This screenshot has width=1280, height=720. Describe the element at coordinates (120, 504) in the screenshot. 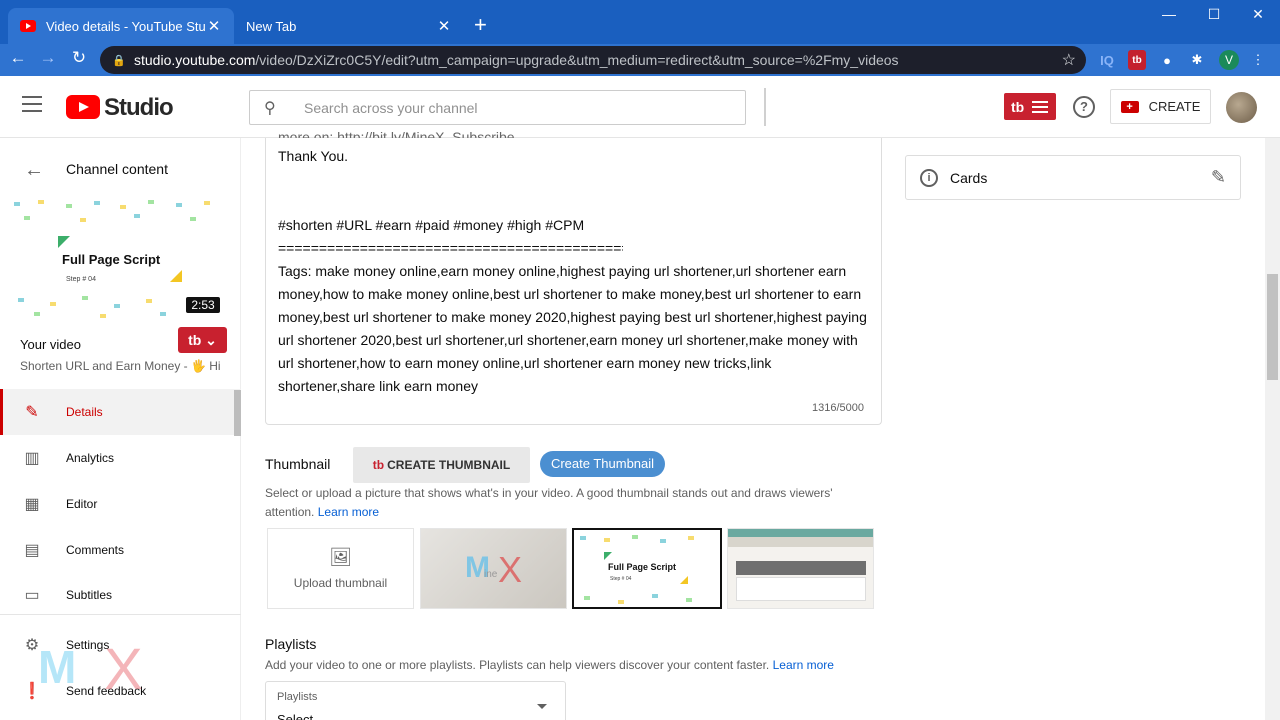

I see `sidebar-item-editor: ▦ Editor` at that location.